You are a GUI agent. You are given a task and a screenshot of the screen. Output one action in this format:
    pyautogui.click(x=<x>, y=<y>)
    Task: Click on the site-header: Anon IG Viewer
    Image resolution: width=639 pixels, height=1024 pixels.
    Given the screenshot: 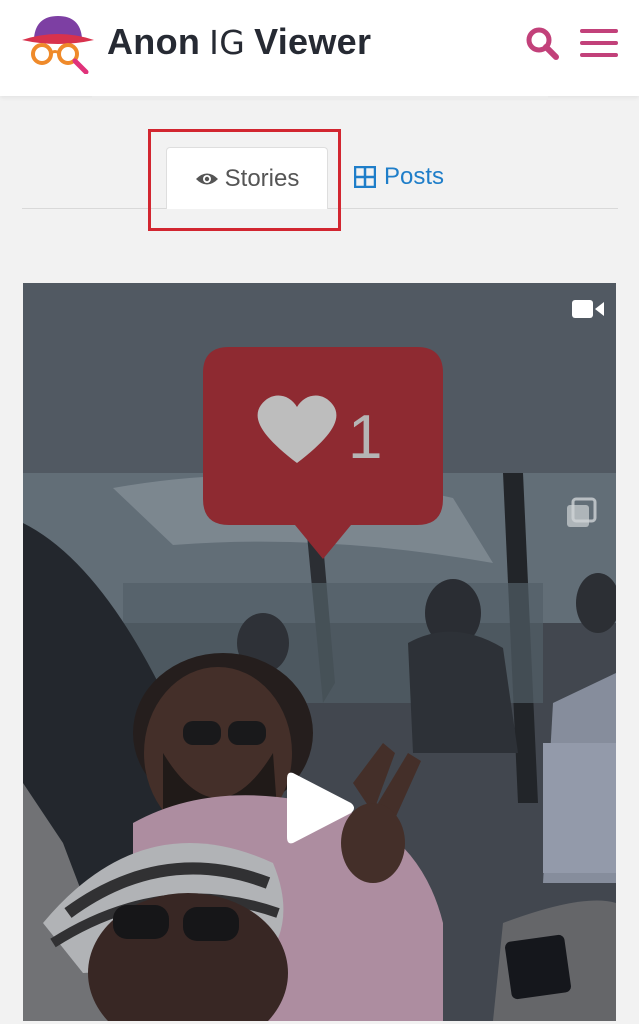 What is the action you would take?
    pyautogui.click(x=319, y=48)
    